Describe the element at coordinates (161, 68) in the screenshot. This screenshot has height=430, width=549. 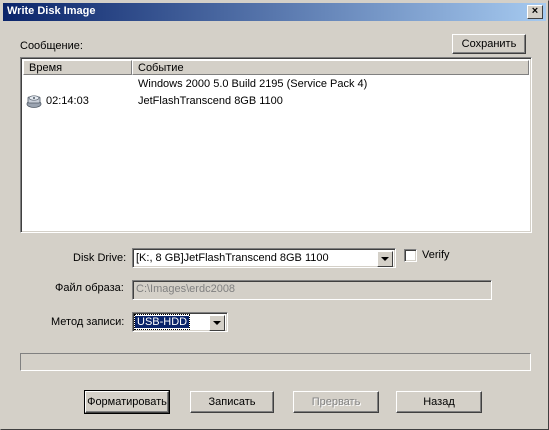
I see `column-header-event-label: Событие` at that location.